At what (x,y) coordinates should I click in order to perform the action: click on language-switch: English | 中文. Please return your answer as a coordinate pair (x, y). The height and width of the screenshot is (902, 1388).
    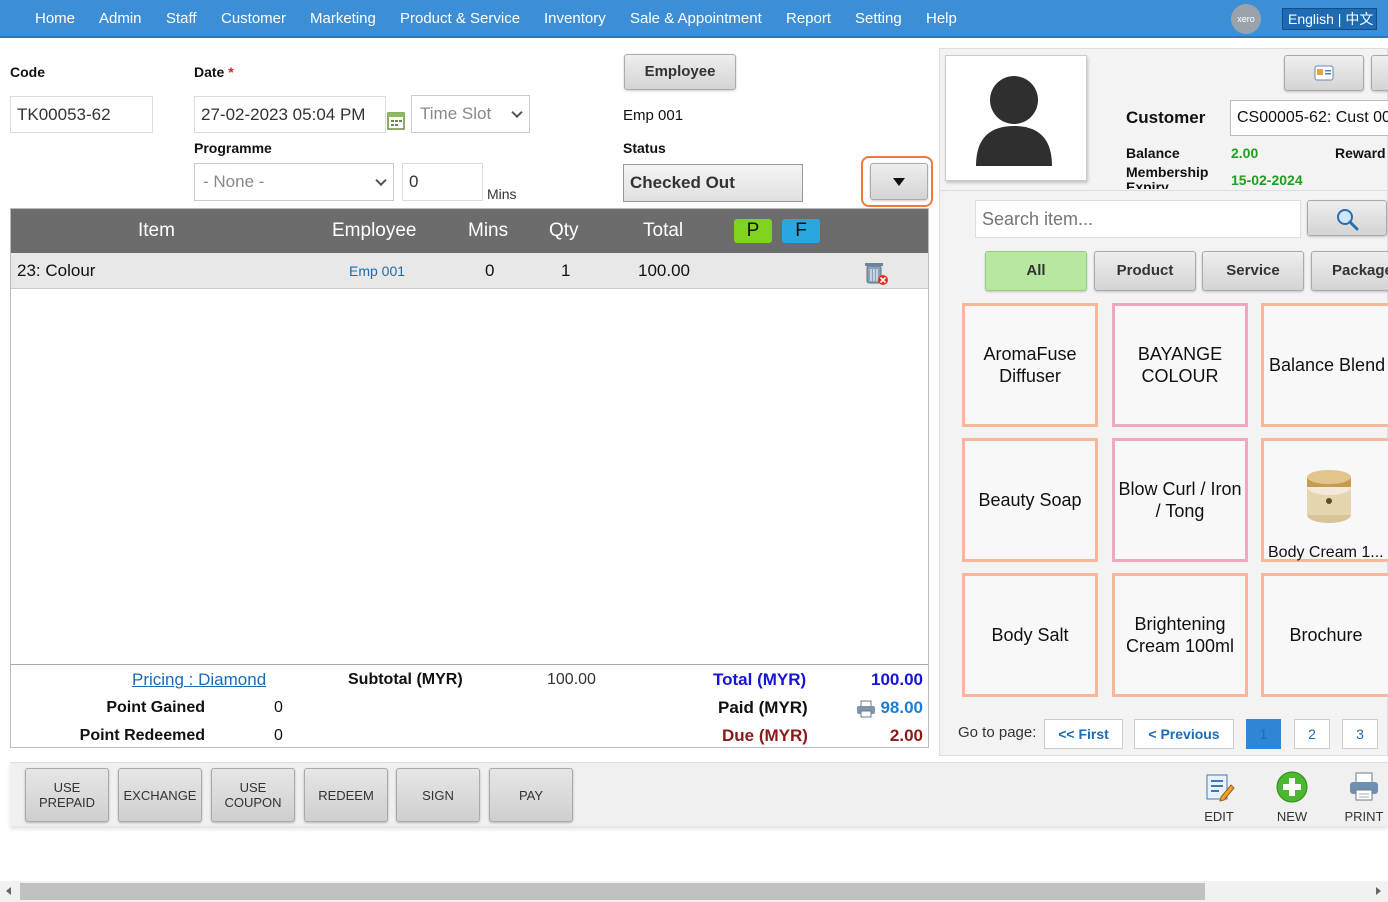
    Looking at the image, I should click on (1329, 19).